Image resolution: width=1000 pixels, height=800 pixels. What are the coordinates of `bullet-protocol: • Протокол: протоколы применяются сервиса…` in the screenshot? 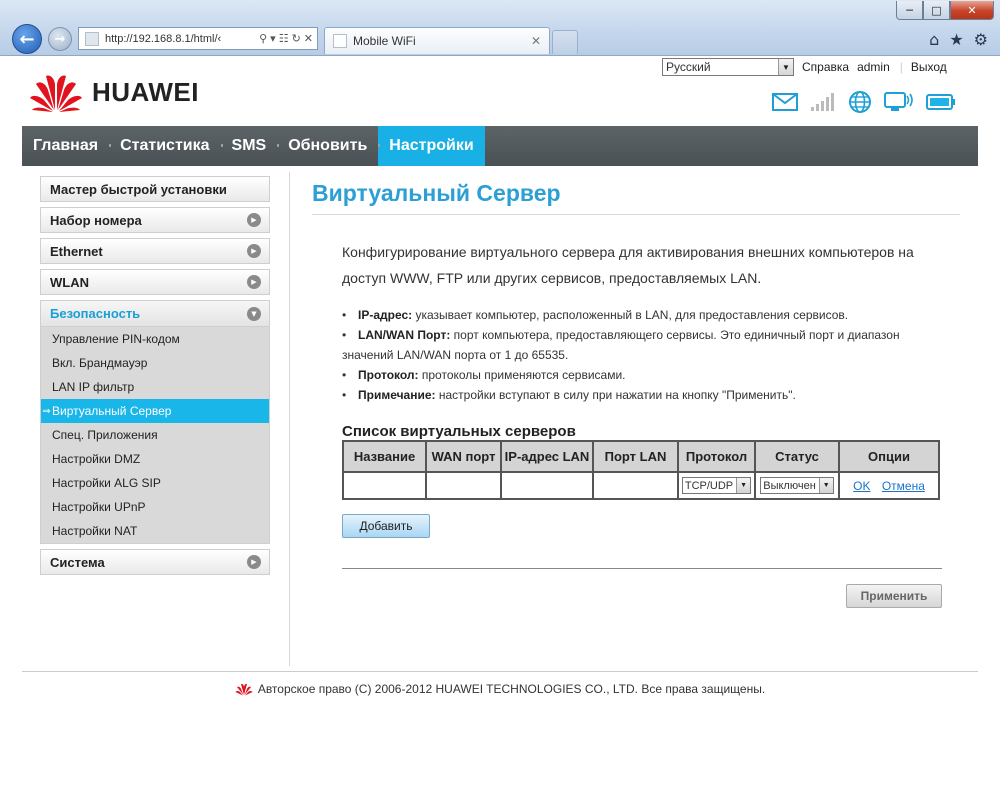 It's located at (637, 375).